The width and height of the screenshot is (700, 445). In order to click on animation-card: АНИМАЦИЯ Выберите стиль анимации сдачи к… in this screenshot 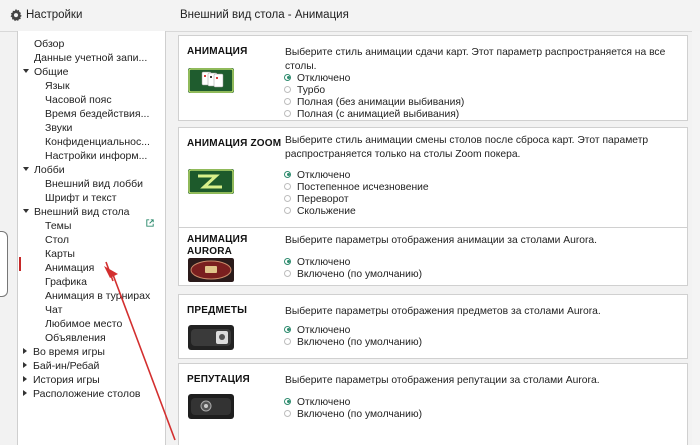, I will do `click(433, 78)`.